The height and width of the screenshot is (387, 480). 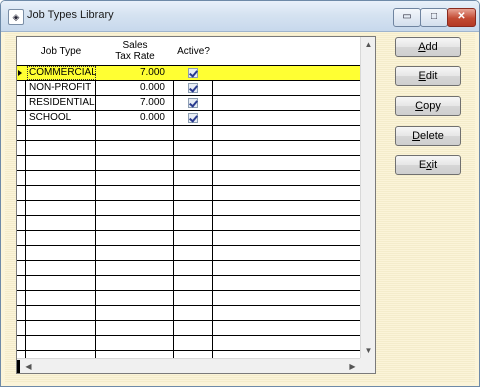 What do you see at coordinates (61, 73) in the screenshot?
I see `job-type-cell: COMMERCIAL` at bounding box center [61, 73].